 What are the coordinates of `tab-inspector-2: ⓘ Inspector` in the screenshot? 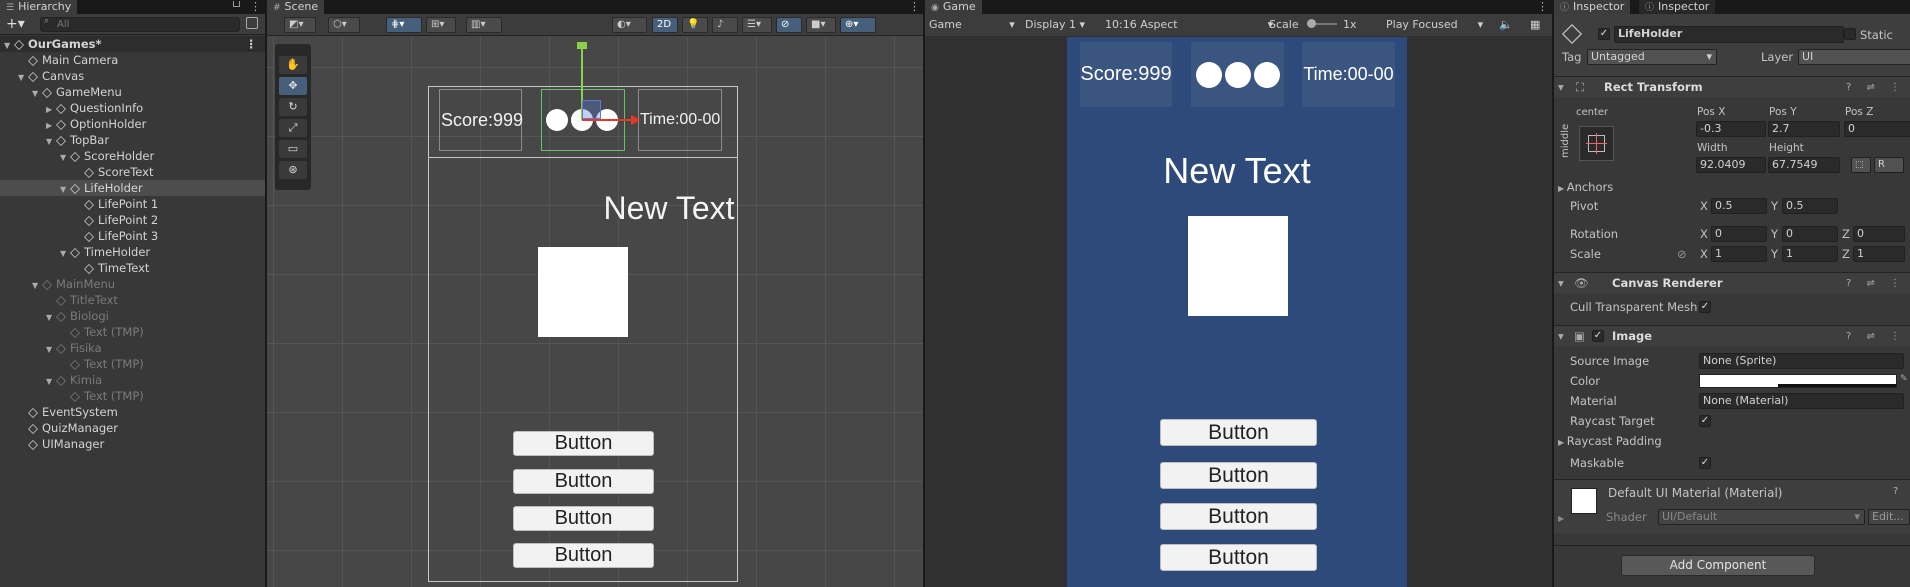 It's located at (1677, 7).